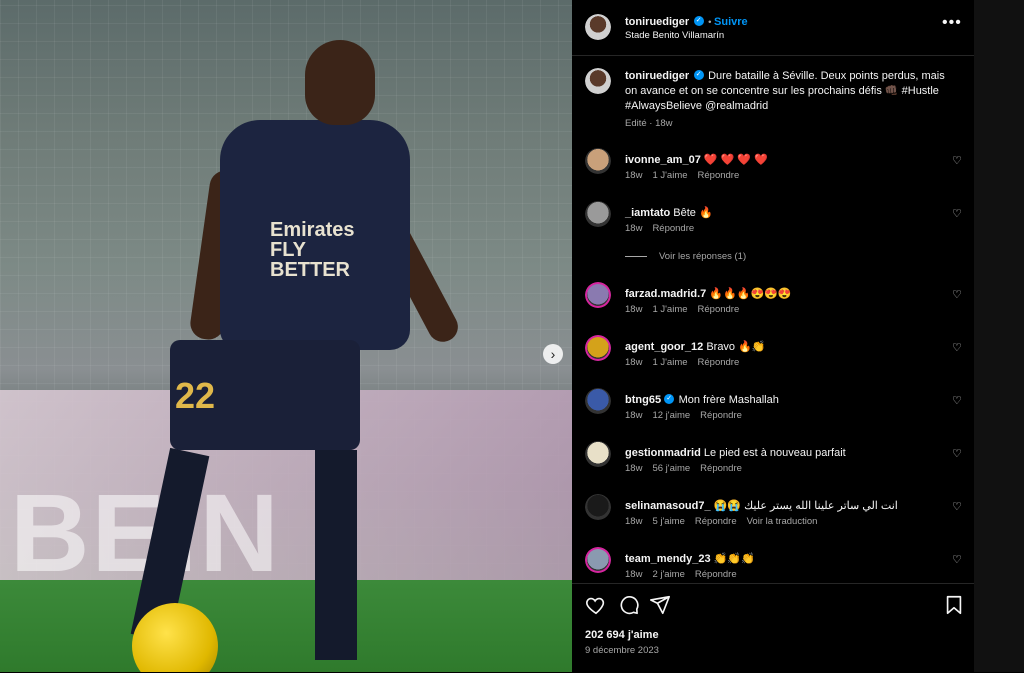  Describe the element at coordinates (780, 159) in the screenshot. I see `comment-line: ivonne_am_07 ❤️ ❤️ ❤️ ❤️` at that location.